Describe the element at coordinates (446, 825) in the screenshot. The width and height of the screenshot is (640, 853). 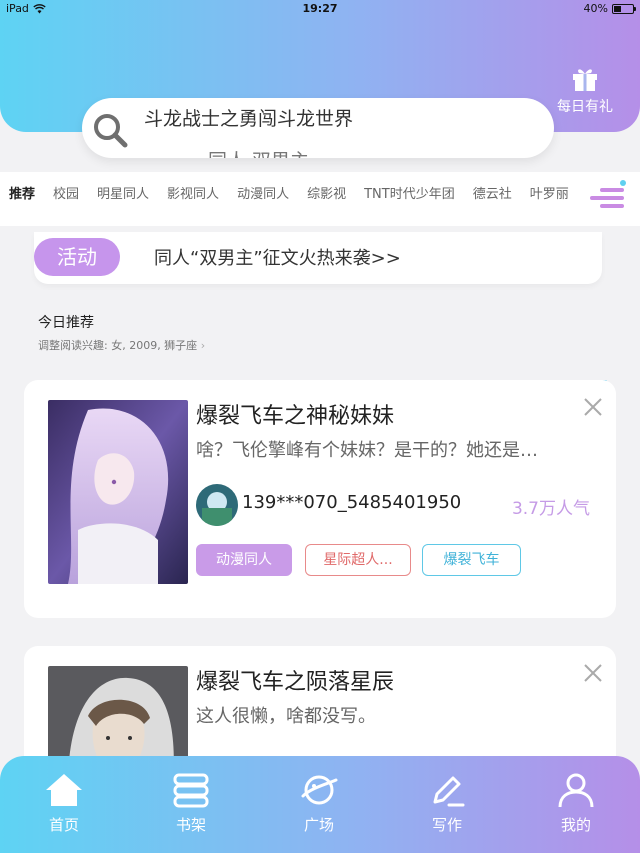
I see `nav-label: 写作` at that location.